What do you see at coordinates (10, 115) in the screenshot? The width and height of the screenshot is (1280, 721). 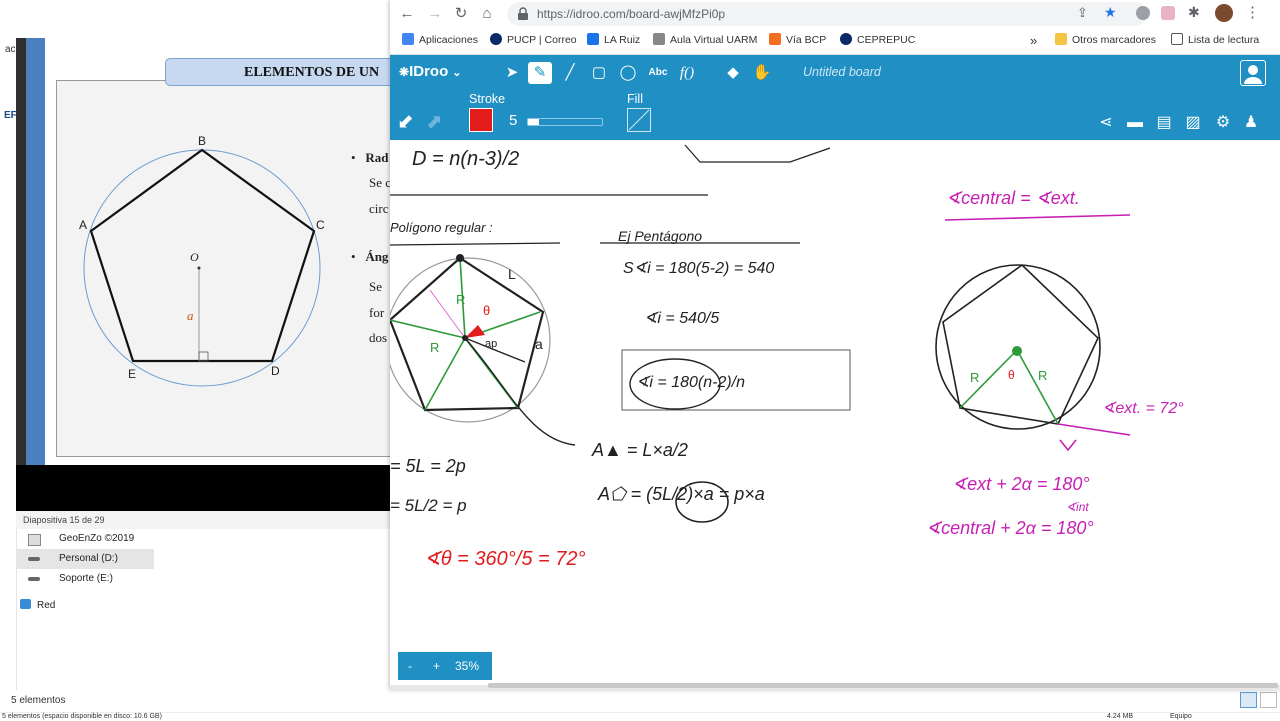 I see `clipped-text: EF` at bounding box center [10, 115].